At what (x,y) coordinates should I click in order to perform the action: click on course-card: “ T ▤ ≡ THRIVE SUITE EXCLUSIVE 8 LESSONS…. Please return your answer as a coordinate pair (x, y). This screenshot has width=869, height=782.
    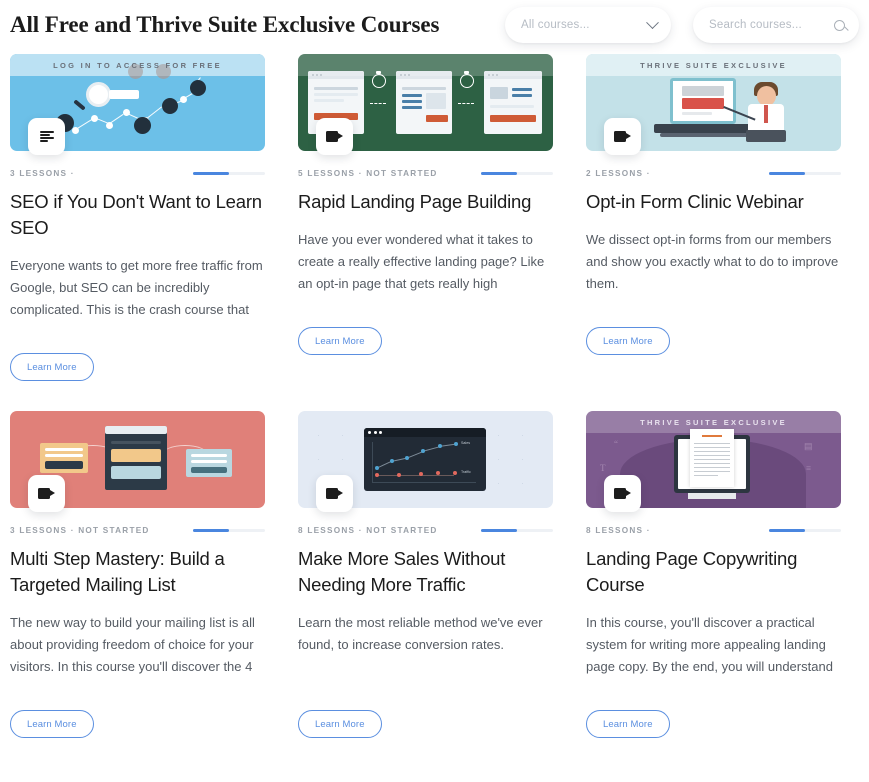
    Looking at the image, I should click on (713, 574).